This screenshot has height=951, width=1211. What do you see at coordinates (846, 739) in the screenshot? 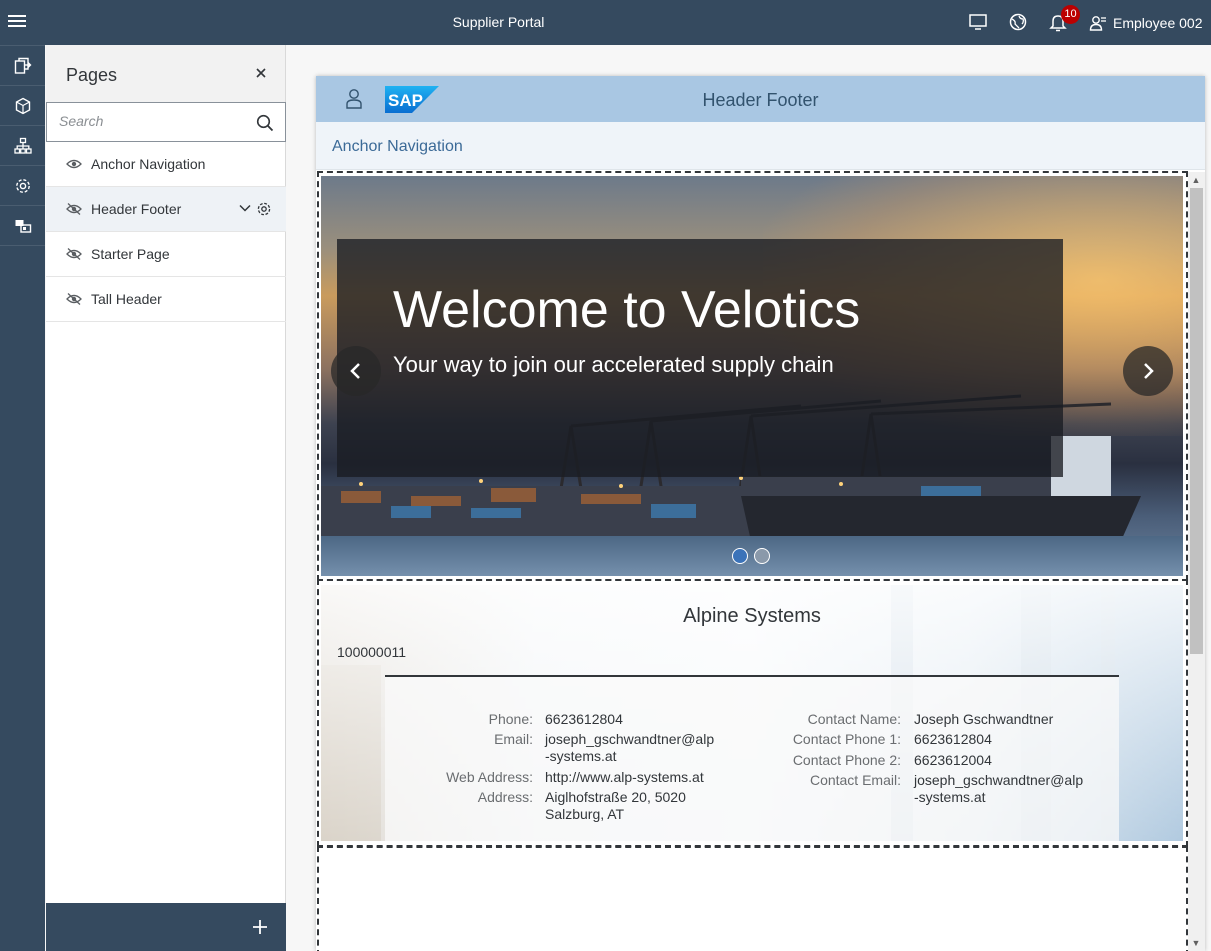
I see `contact-phone-1-label: Contact Phone 1:` at bounding box center [846, 739].